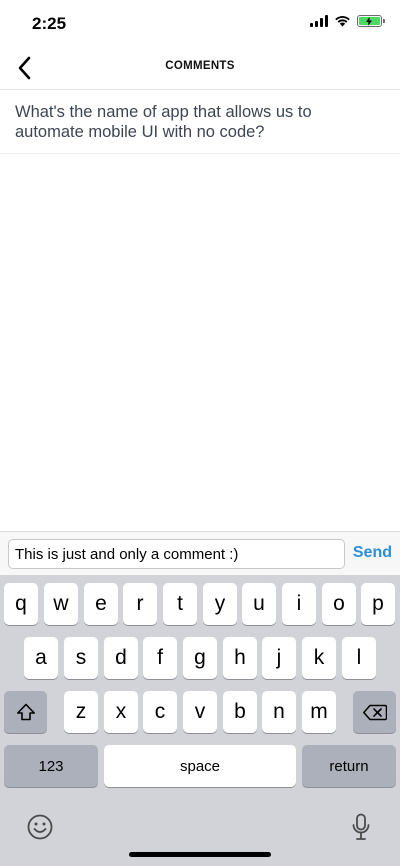 The image size is (400, 866). Describe the element at coordinates (51, 766) in the screenshot. I see `numbers-key: 123` at that location.